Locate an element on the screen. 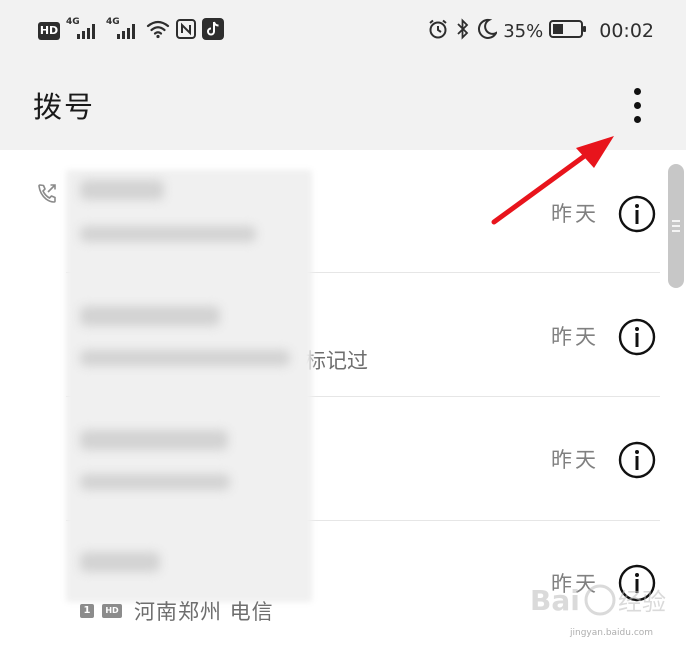 The width and height of the screenshot is (686, 645). app-header: 拨号 is located at coordinates (343, 105).